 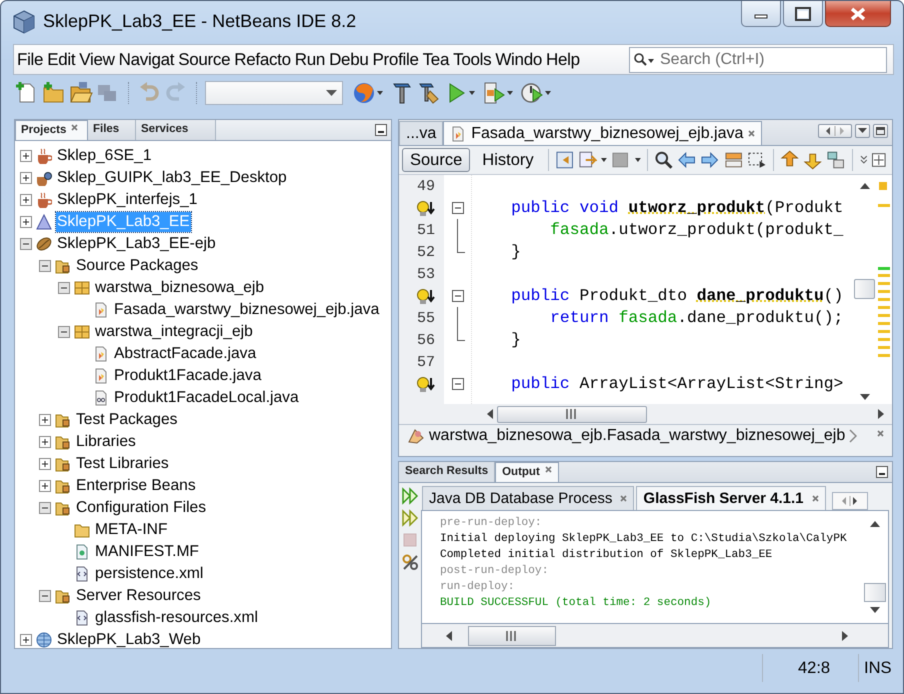 I want to click on tree-item: AbstractFacade.java, so click(x=185, y=354).